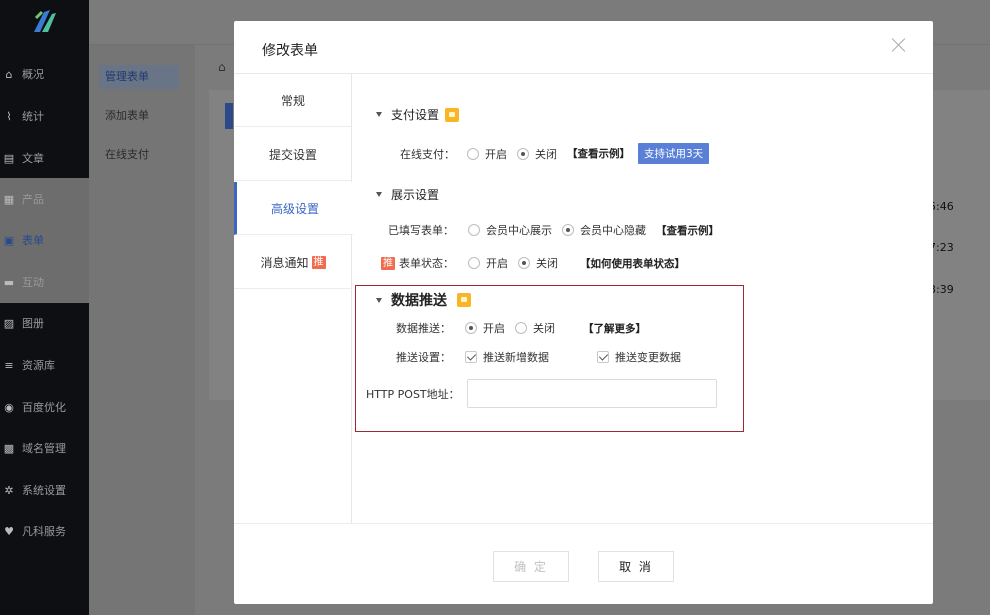 The height and width of the screenshot is (615, 990). I want to click on heart-icon: ♥, so click(9, 531).